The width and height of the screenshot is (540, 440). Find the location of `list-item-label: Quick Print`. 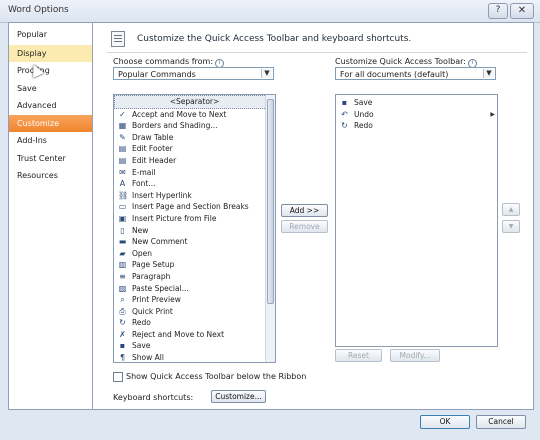

list-item-label: Quick Print is located at coordinates (152, 311).